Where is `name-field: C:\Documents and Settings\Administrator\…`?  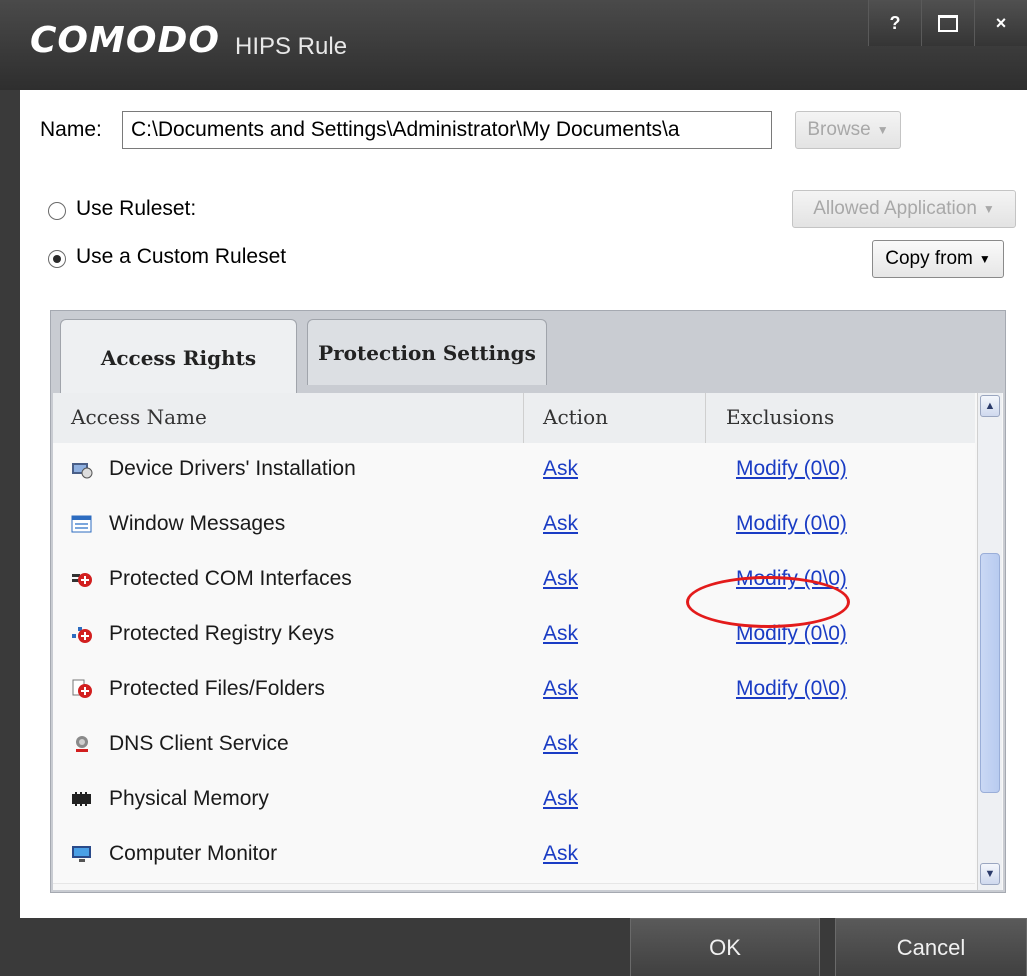
name-field: C:\Documents and Settings\Administrator\… is located at coordinates (447, 130).